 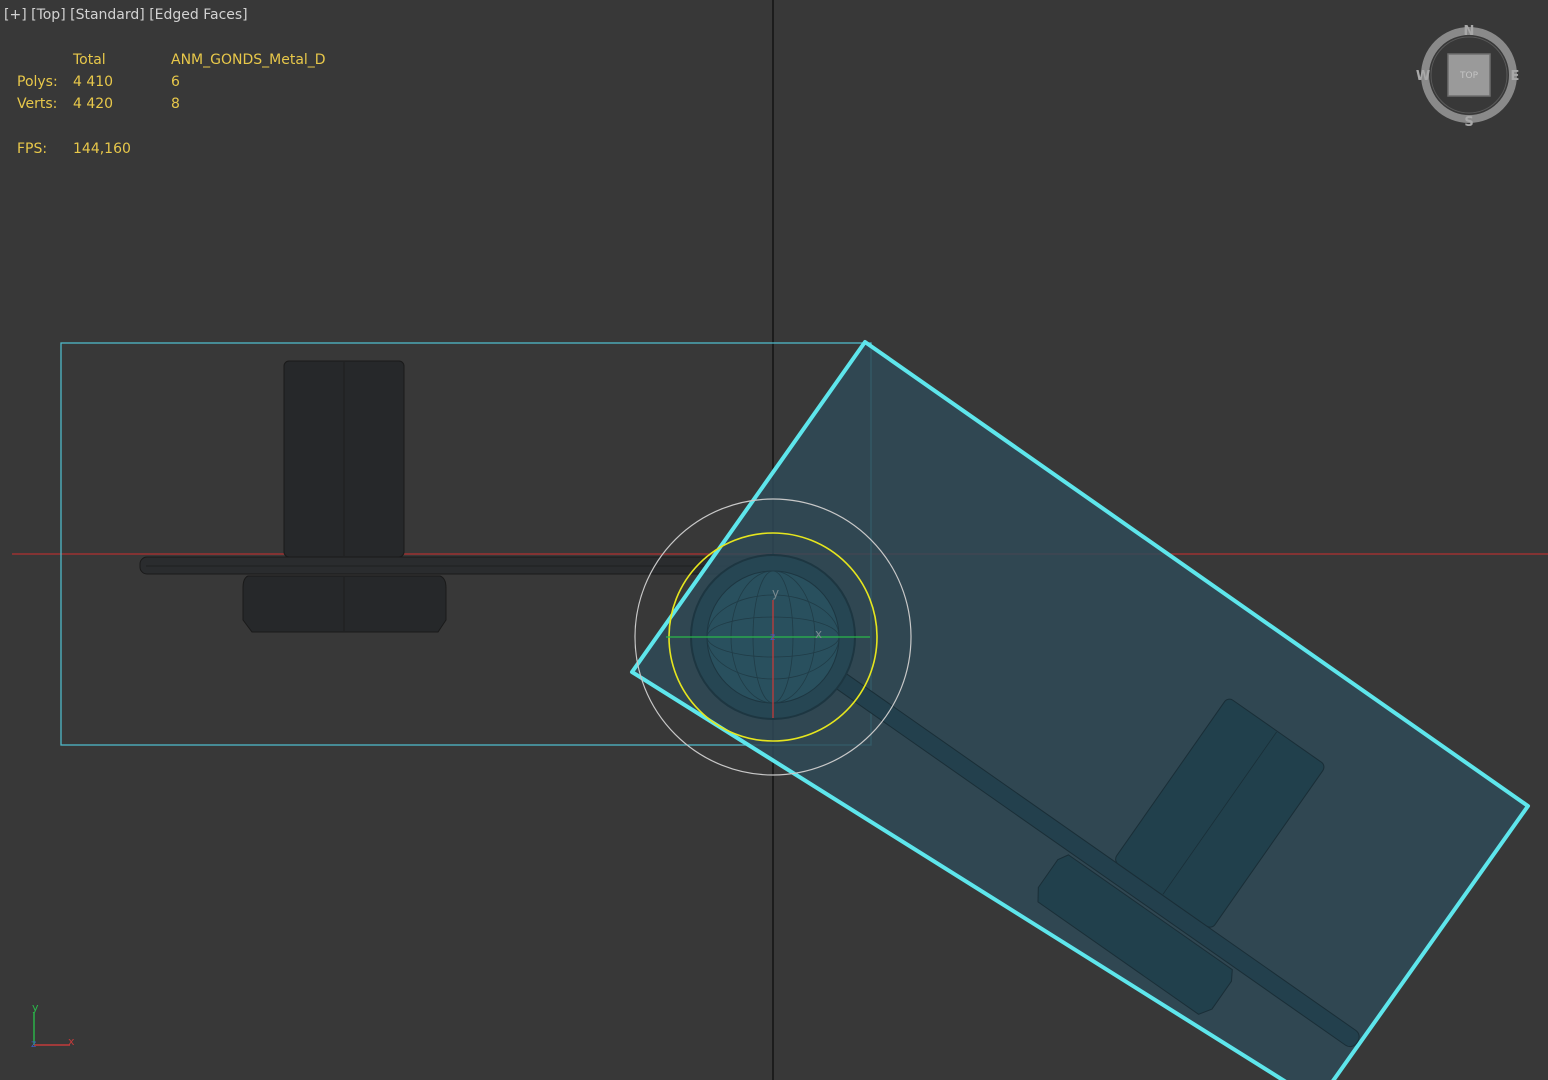 I want to click on viewcube: TOP N S W E, so click(x=1468, y=77).